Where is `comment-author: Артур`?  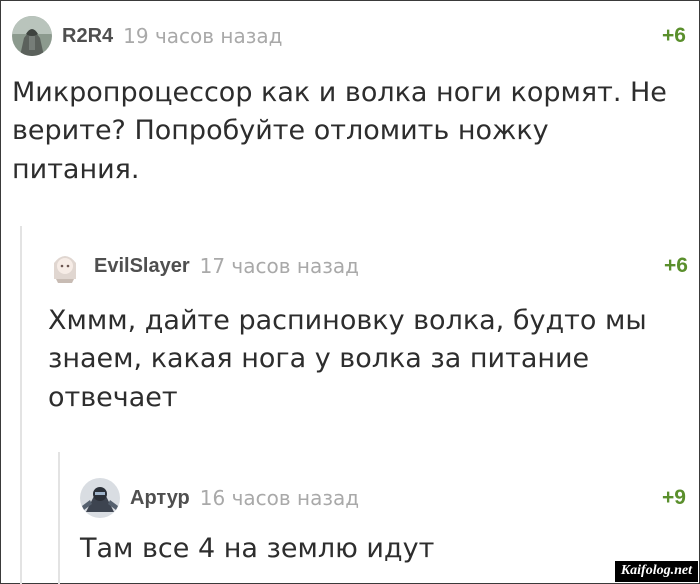 comment-author: Артур is located at coordinates (160, 498).